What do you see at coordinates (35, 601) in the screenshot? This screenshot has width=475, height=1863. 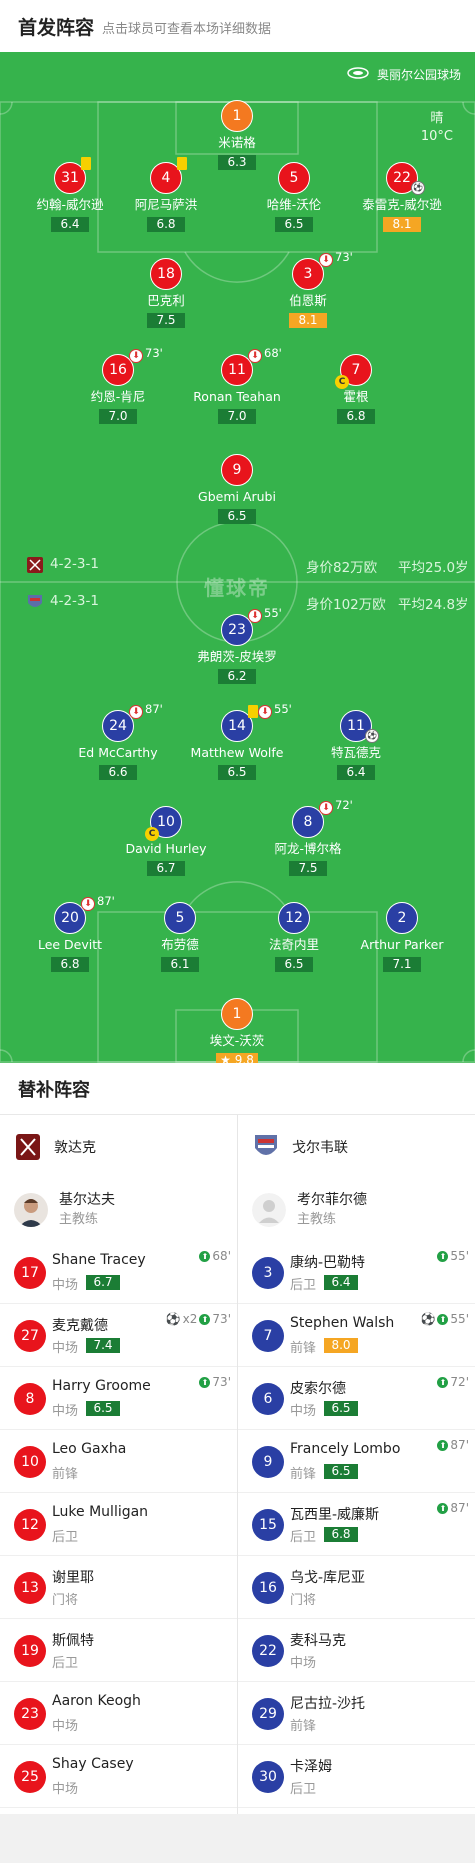 I see `away-team-logo-icon` at bounding box center [35, 601].